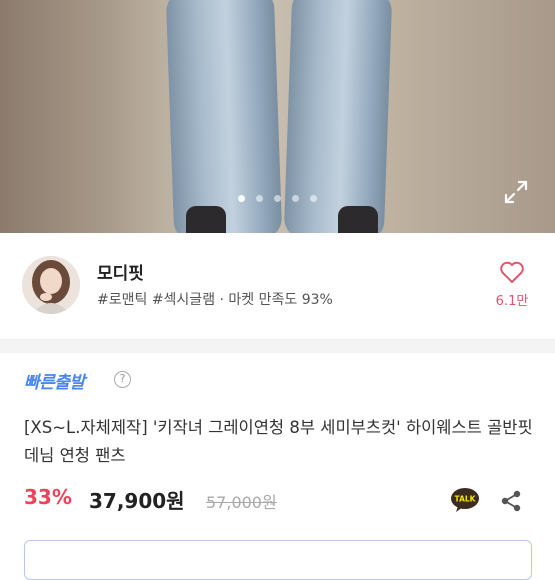 This screenshot has width=555, height=580. I want to click on shop-avatar, so click(51, 285).